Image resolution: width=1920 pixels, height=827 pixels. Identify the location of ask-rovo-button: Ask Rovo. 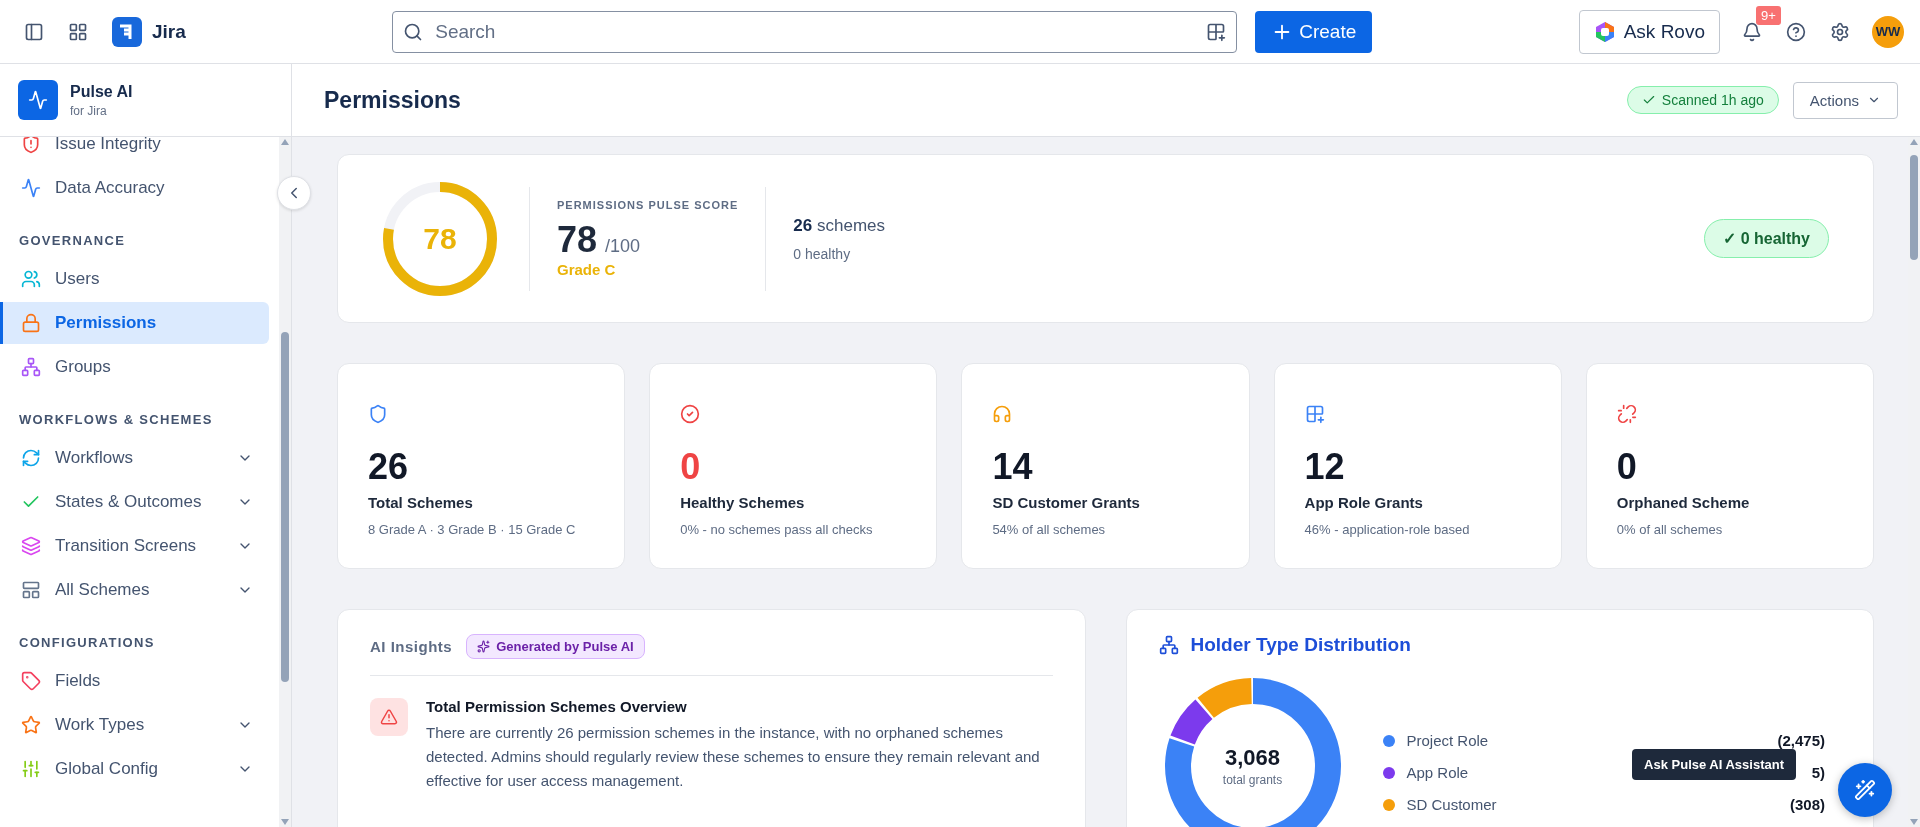
(1649, 31).